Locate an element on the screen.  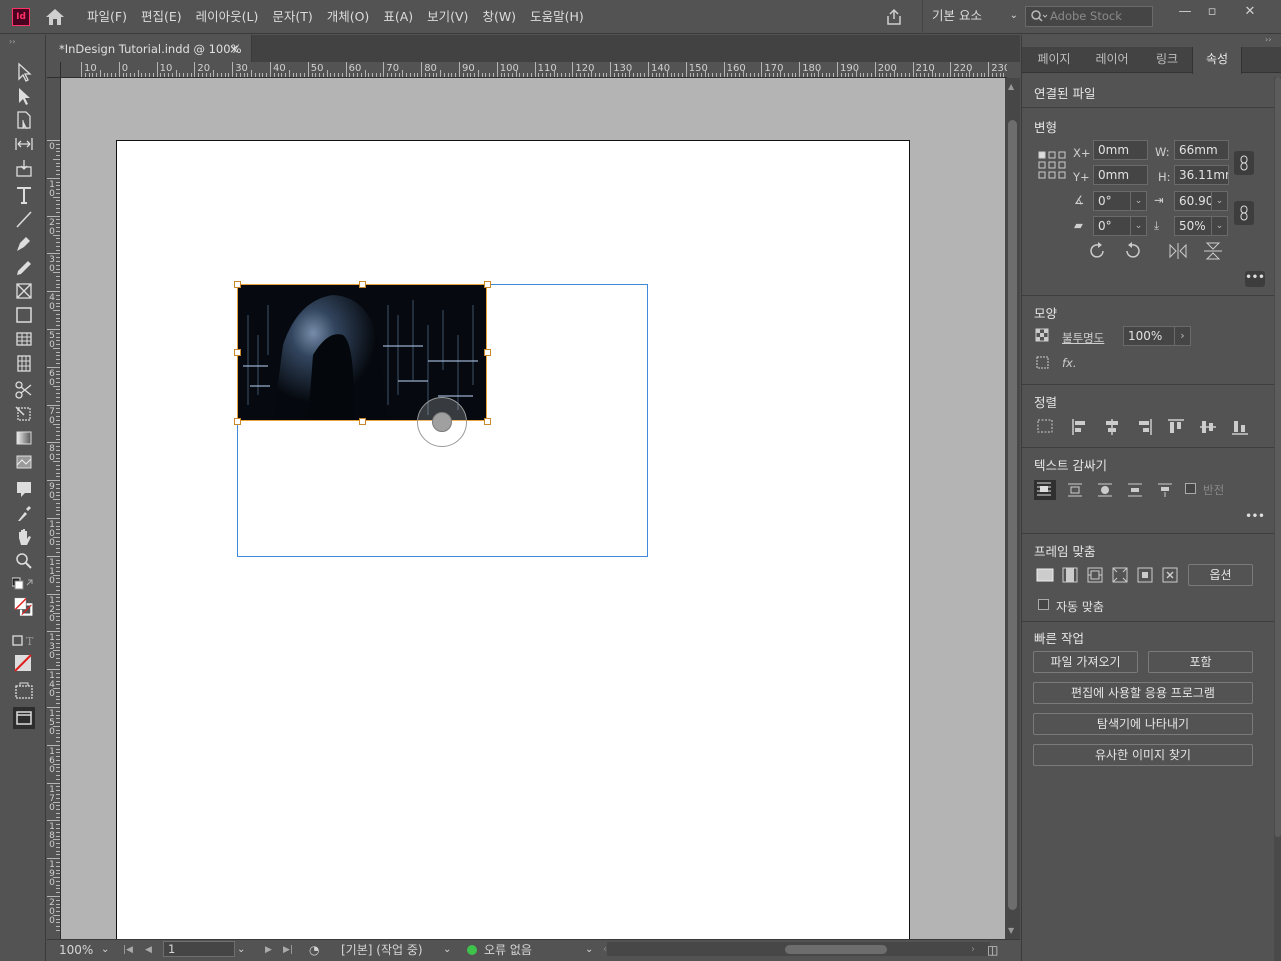
direct-selection-tool-icon is located at coordinates (24, 96).